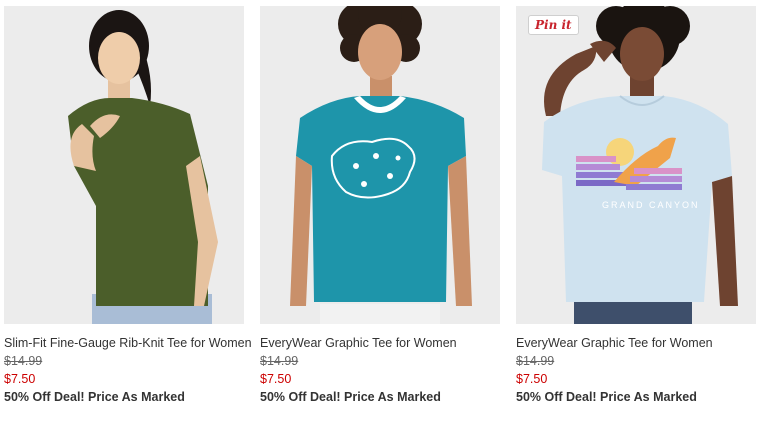  Describe the element at coordinates (553, 25) in the screenshot. I see `pin-it-button: Pin it` at that location.